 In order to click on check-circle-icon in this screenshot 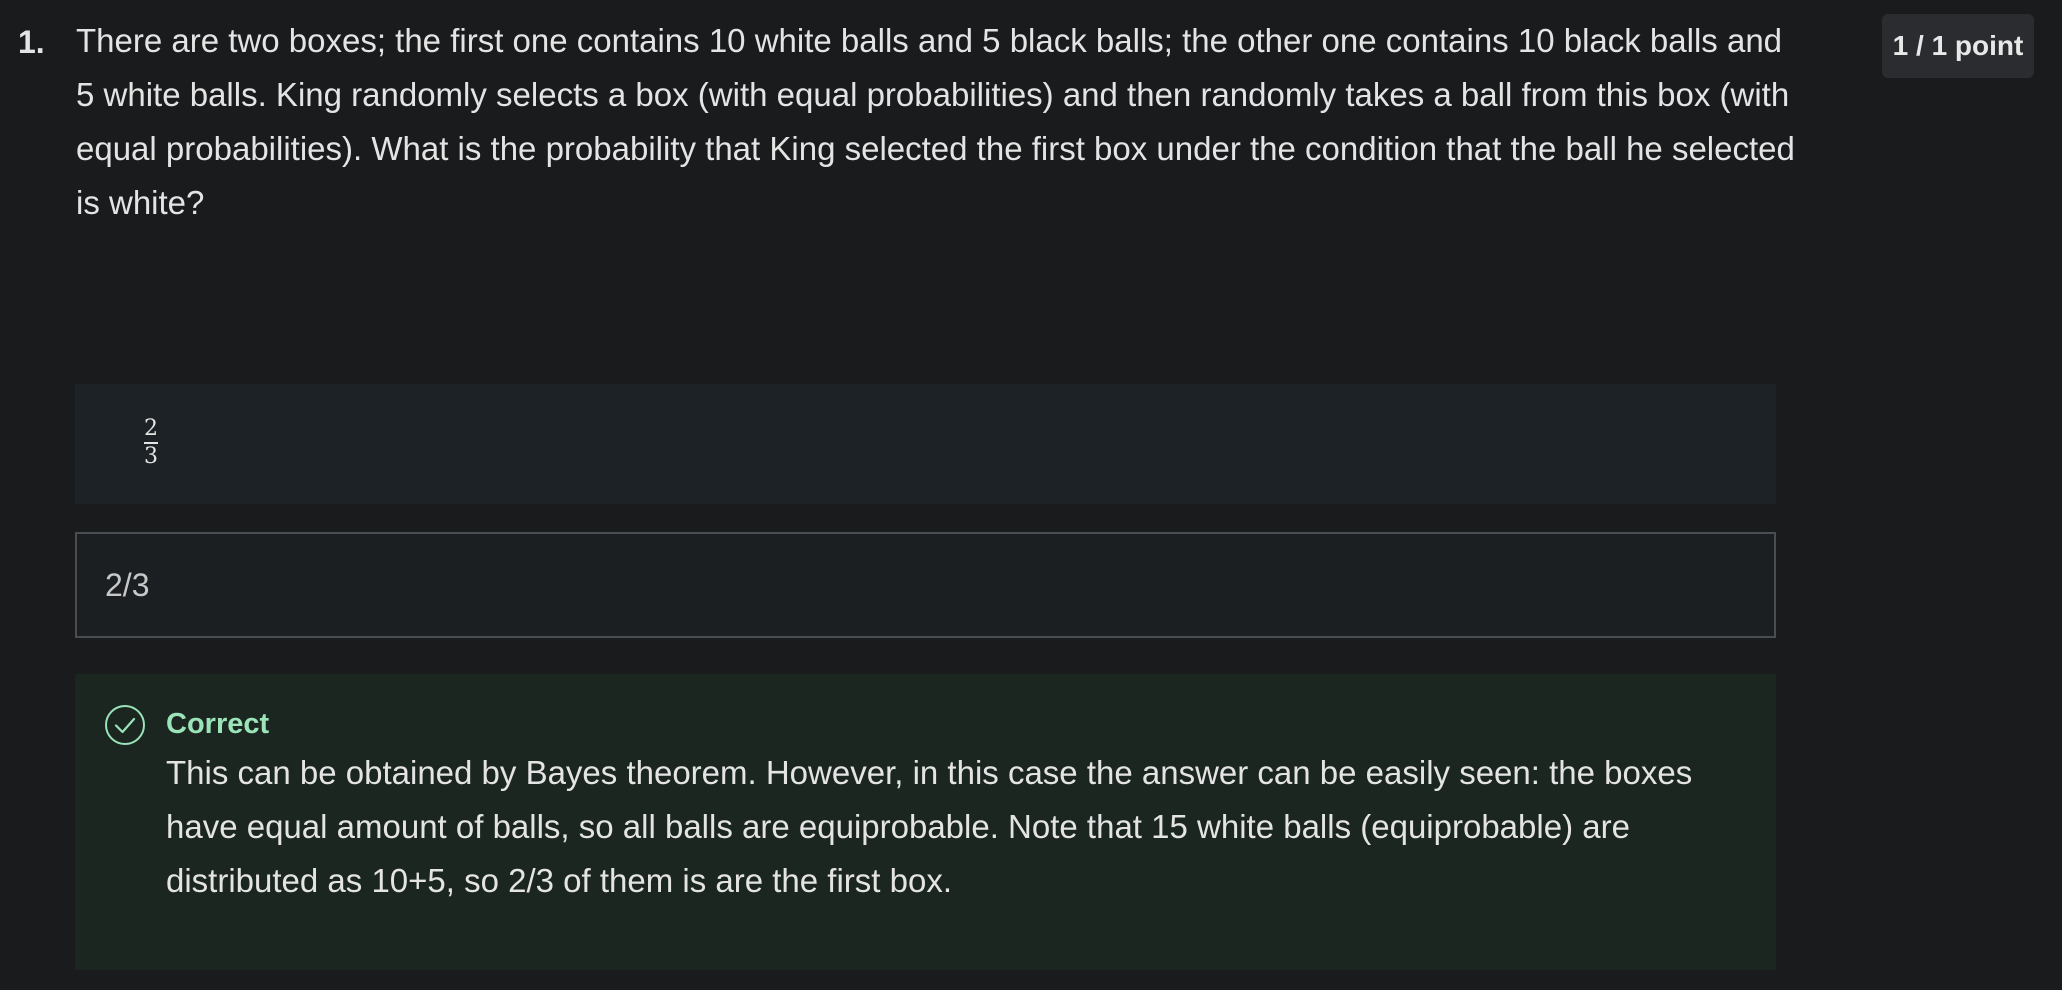, I will do `click(125, 725)`.